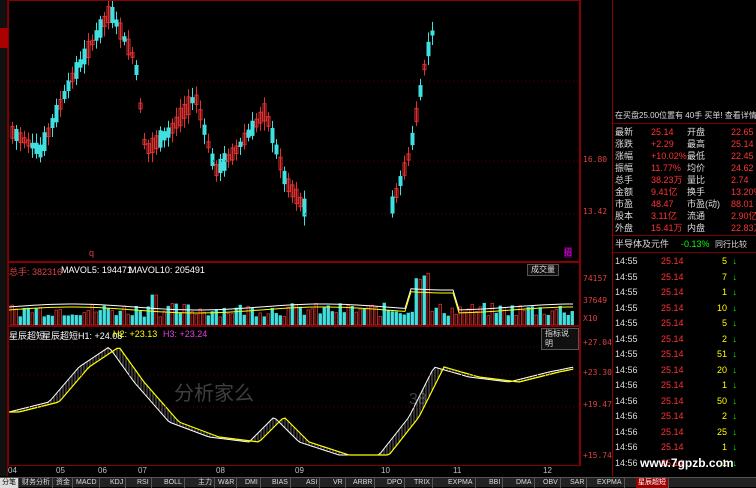 The width and height of the screenshot is (756, 488). What do you see at coordinates (220, 470) in the screenshot?
I see `date-tick: 08` at bounding box center [220, 470].